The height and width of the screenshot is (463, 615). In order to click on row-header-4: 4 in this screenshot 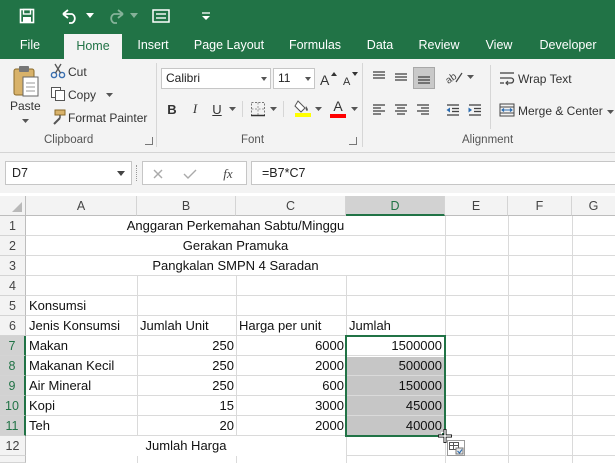, I will do `click(13, 286)`.